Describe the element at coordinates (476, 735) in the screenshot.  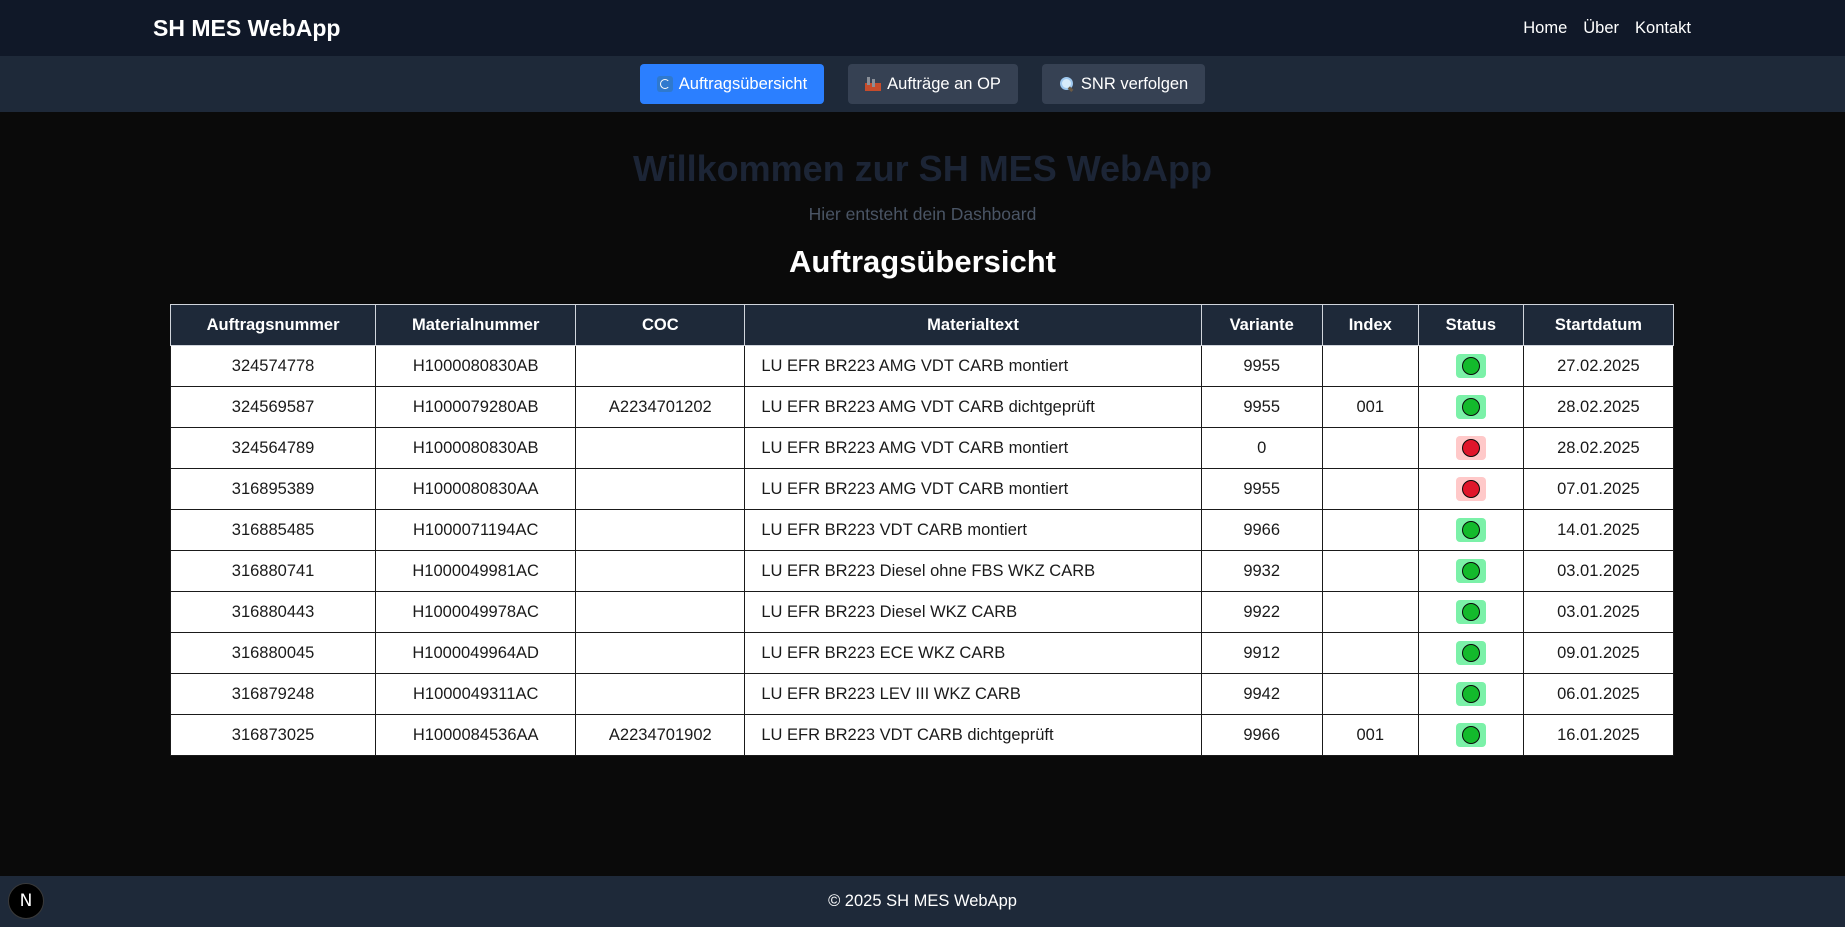
I see `cell-material-number: H1000084536AA` at that location.